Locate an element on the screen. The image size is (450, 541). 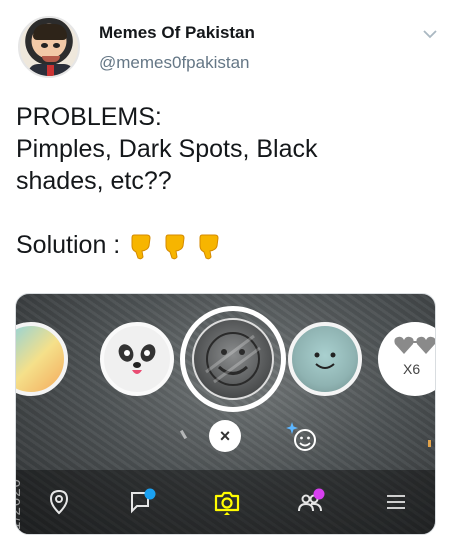
smile-face-icon is located at coordinates (325, 360).